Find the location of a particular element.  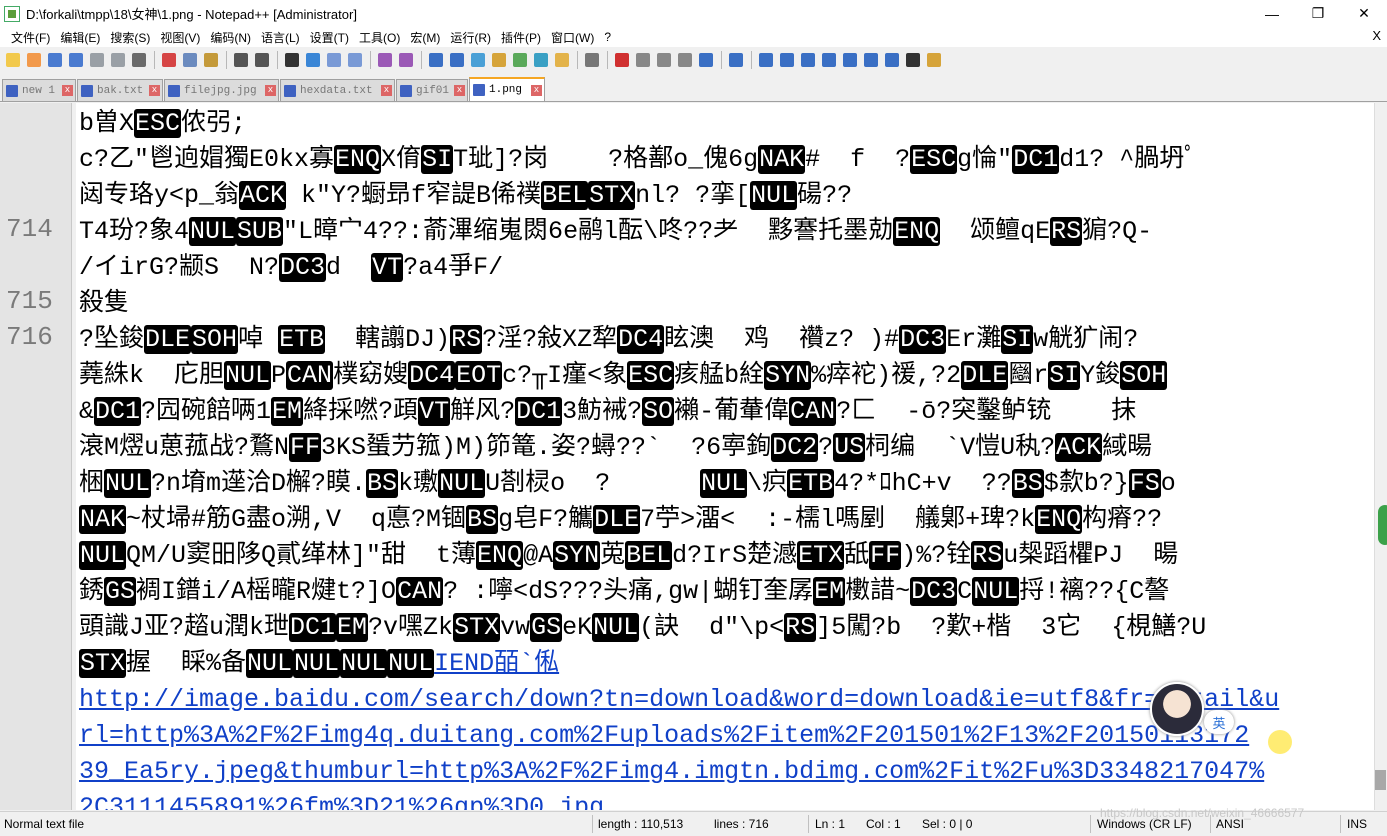

zoom-out-icon is located at coordinates (354, 60).